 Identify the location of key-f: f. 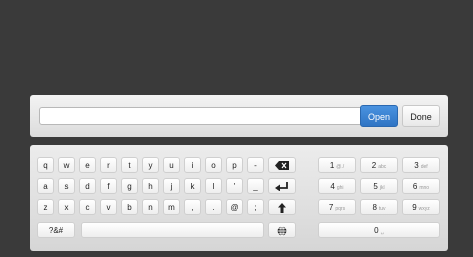
(108, 186).